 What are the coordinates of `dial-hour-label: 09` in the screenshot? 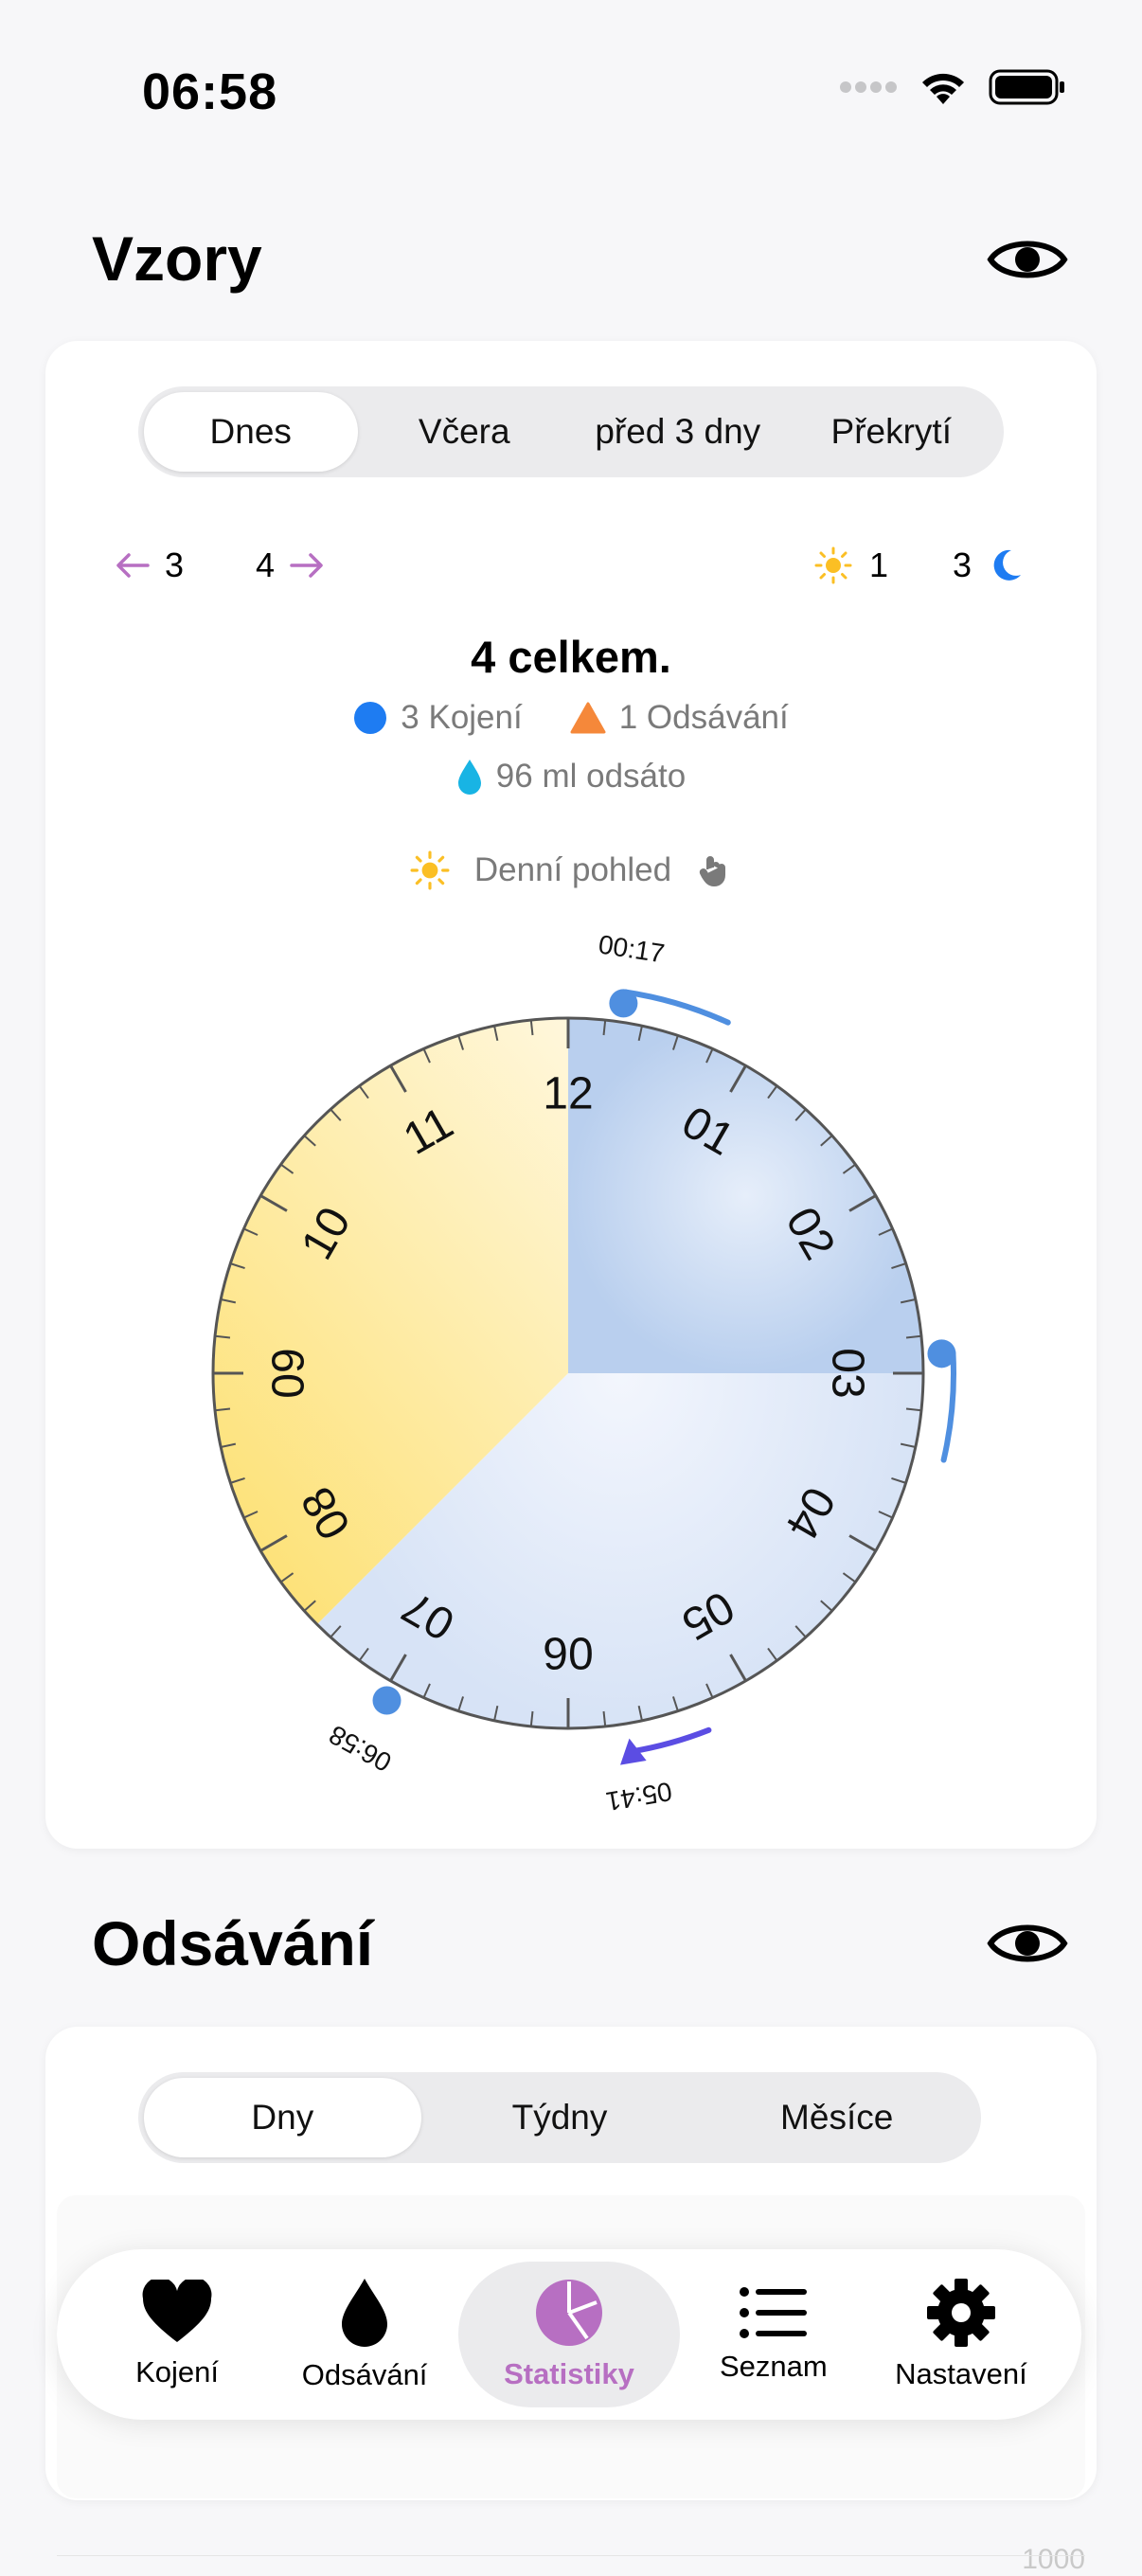 It's located at (289, 1373).